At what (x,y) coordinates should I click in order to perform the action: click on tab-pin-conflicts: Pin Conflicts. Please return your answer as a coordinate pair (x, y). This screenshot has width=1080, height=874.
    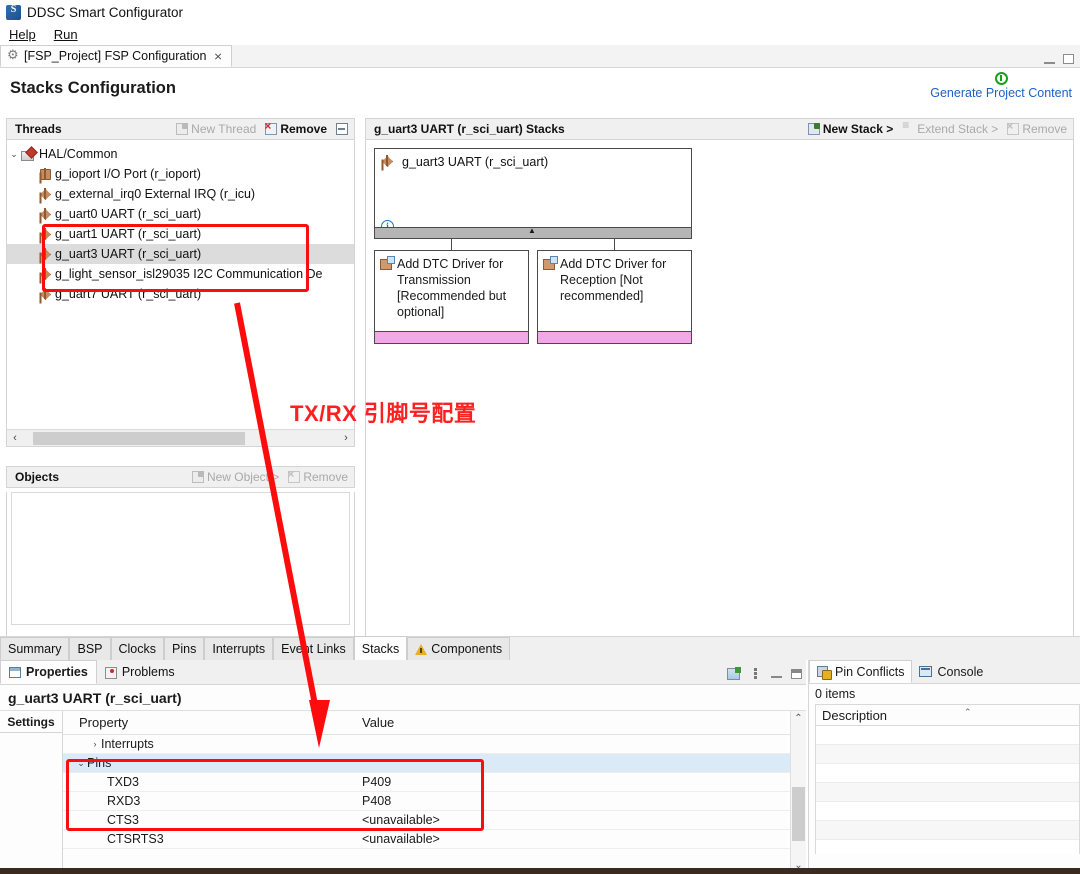
    Looking at the image, I should click on (861, 671).